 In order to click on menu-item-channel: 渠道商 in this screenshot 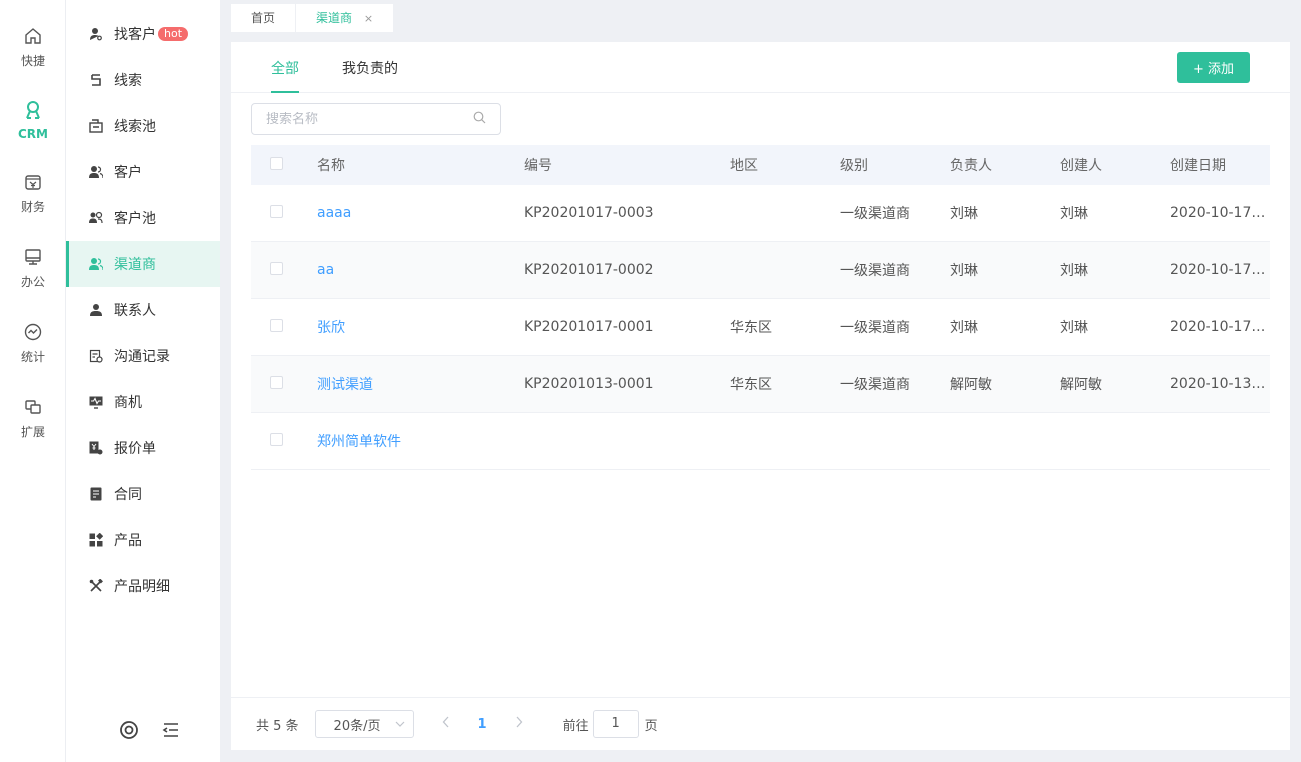, I will do `click(143, 264)`.